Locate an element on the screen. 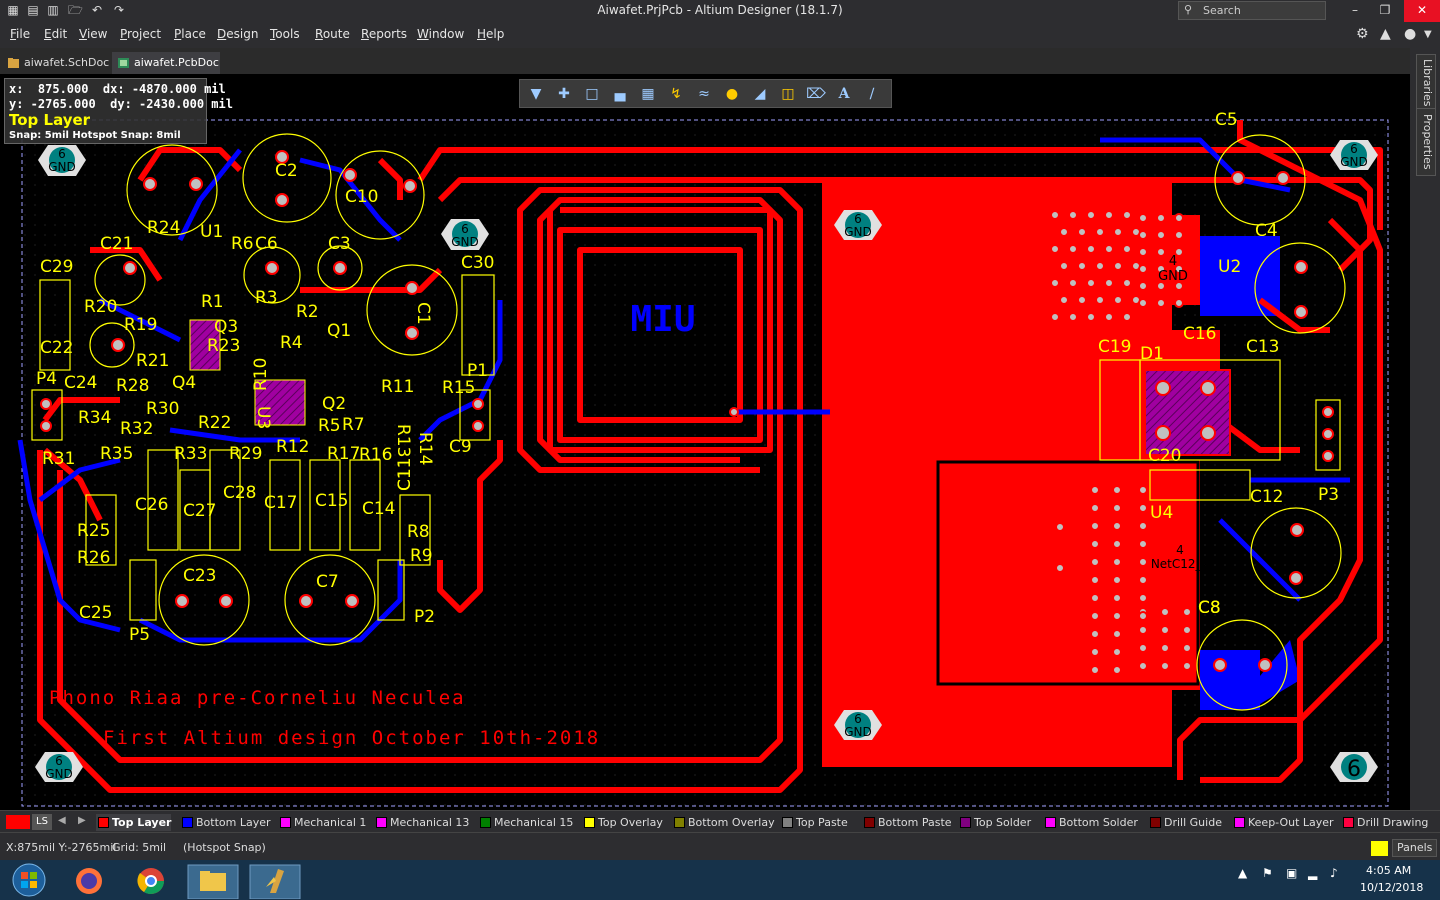 Image resolution: width=1440 pixels, height=900 pixels. filter-icon: ▼ is located at coordinates (536, 94).